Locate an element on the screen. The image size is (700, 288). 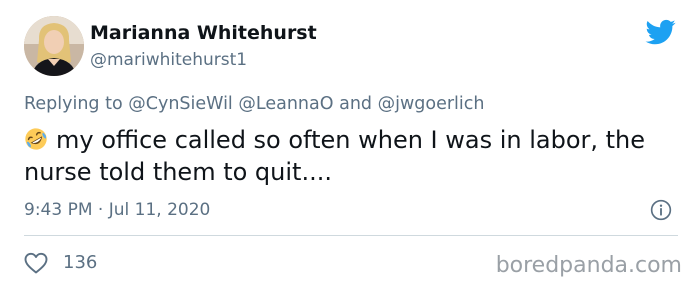
info-icon is located at coordinates (661, 210).